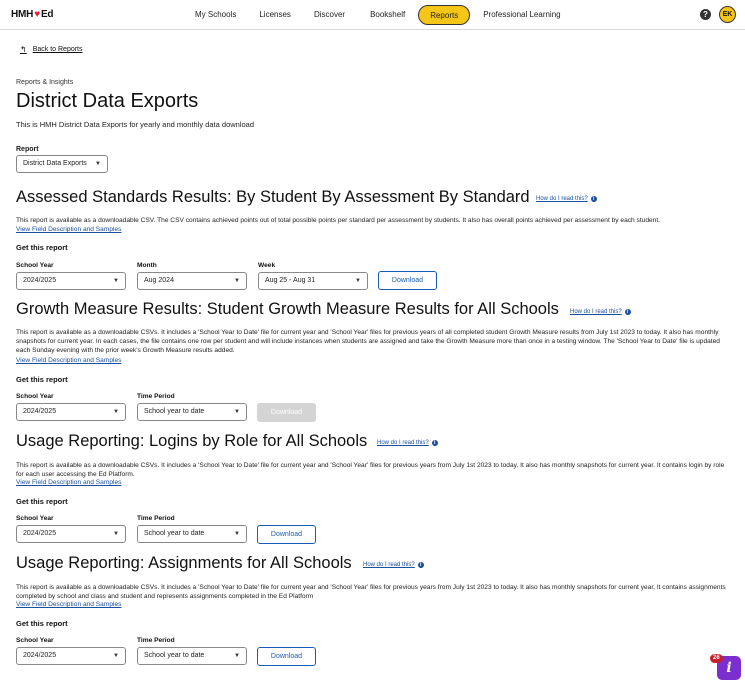  I want to click on nav-reports: Reports, so click(444, 15).